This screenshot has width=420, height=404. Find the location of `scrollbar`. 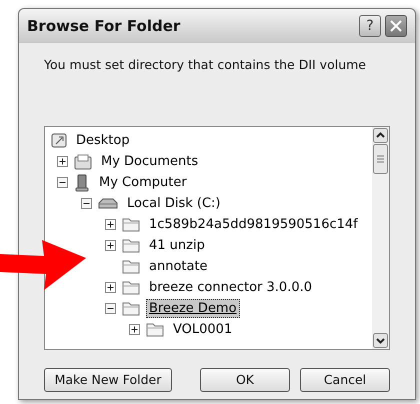

scrollbar is located at coordinates (380, 238).